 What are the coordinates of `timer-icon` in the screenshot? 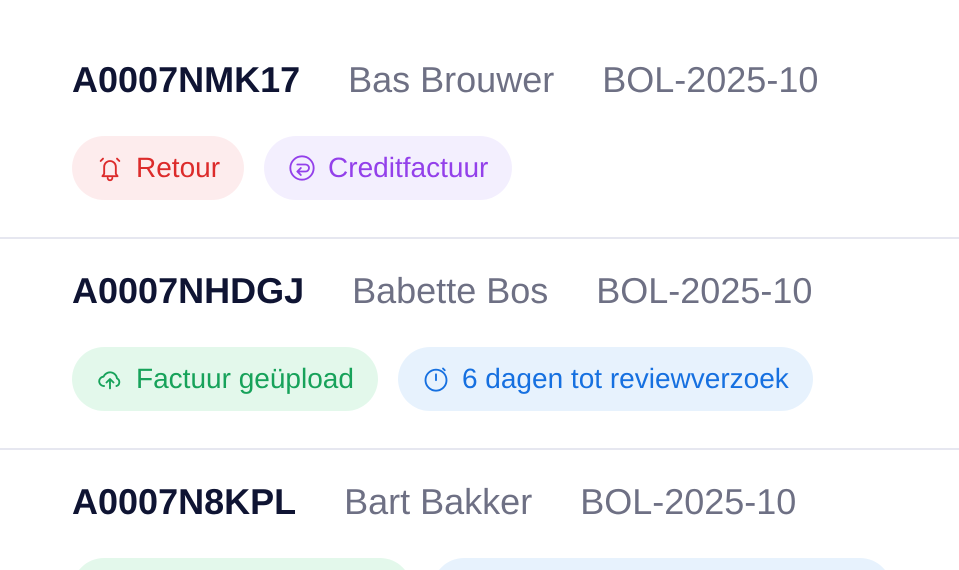 It's located at (436, 379).